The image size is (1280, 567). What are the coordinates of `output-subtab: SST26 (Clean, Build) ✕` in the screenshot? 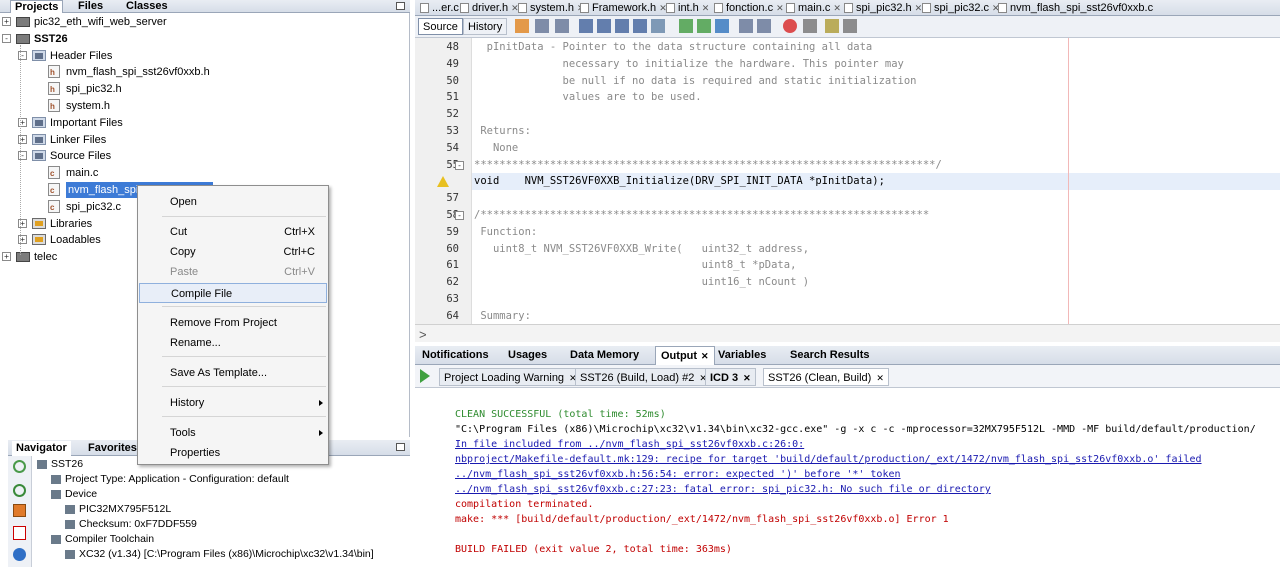 It's located at (826, 377).